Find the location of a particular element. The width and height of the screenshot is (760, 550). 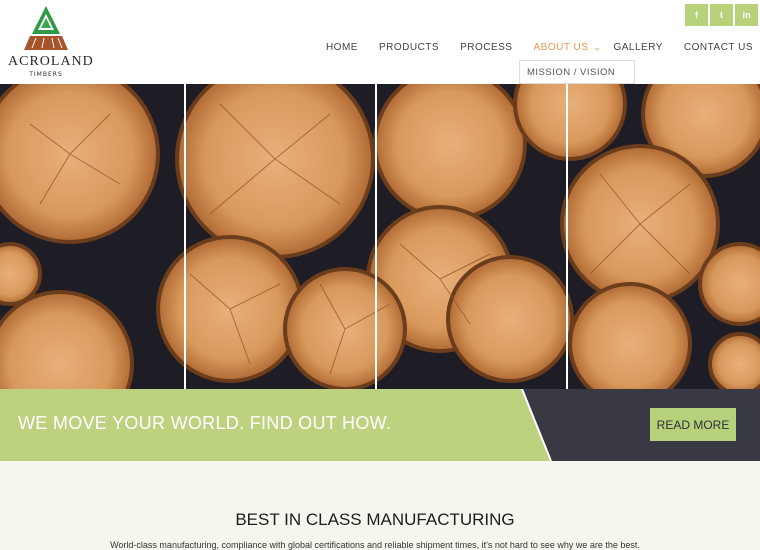

chevron-down-icon: ⌄ is located at coordinates (597, 47).